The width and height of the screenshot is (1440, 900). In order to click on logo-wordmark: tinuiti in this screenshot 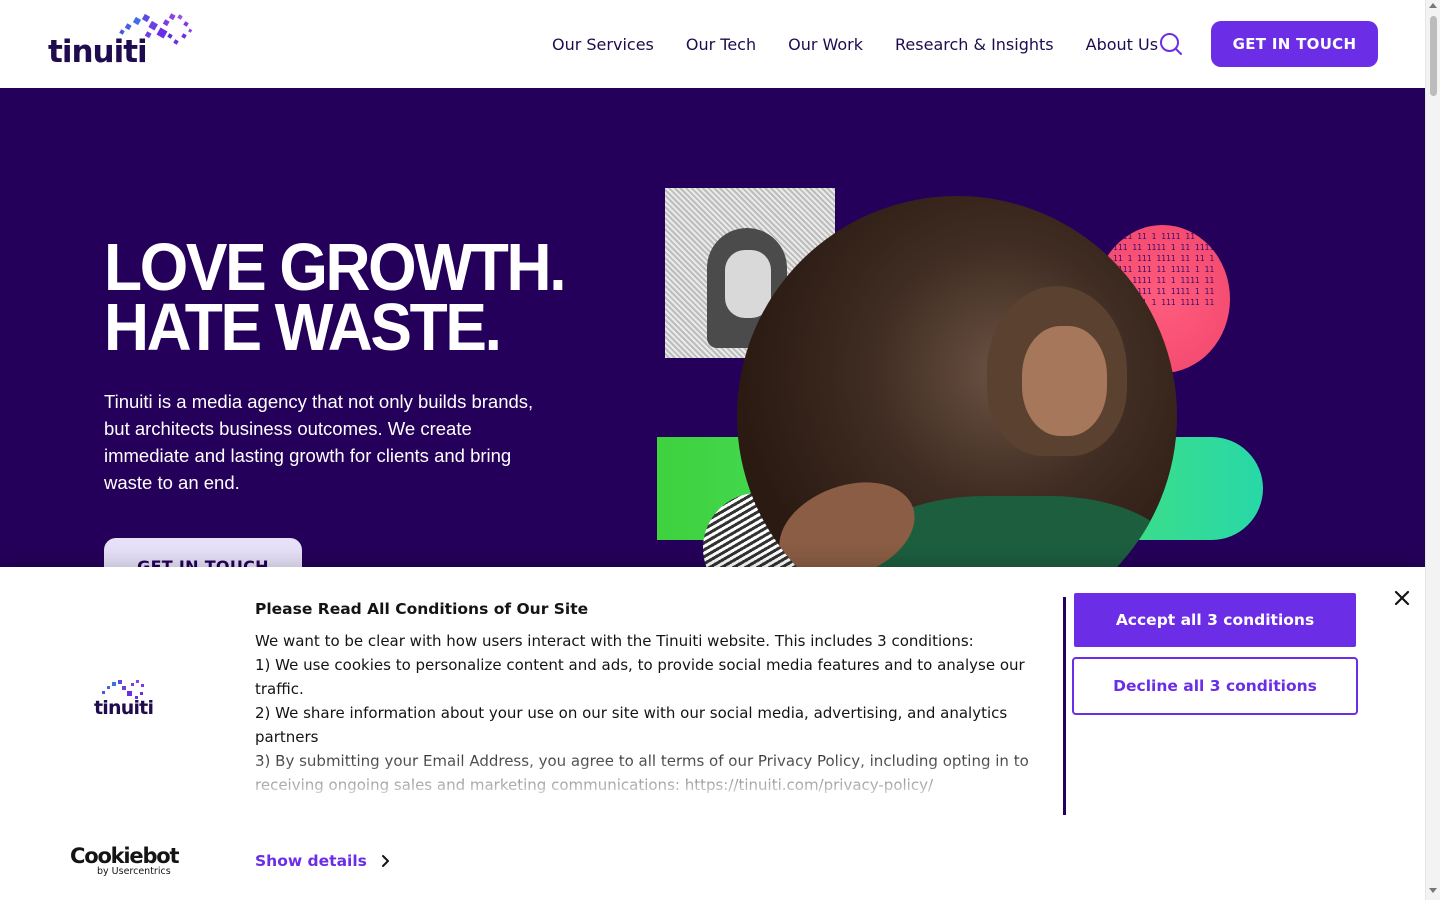, I will do `click(98, 52)`.